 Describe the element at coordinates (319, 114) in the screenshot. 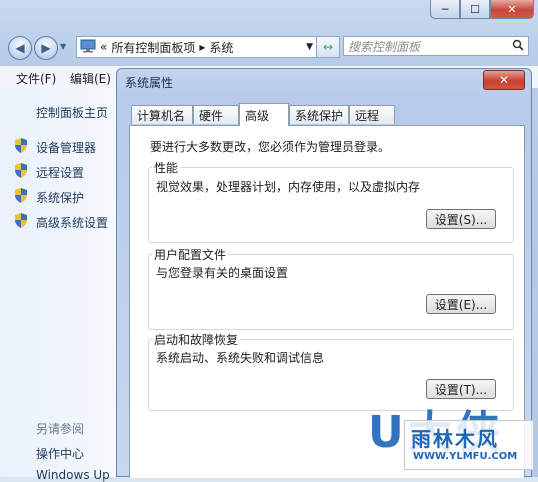

I see `tab-system-protection: 系统保护` at that location.